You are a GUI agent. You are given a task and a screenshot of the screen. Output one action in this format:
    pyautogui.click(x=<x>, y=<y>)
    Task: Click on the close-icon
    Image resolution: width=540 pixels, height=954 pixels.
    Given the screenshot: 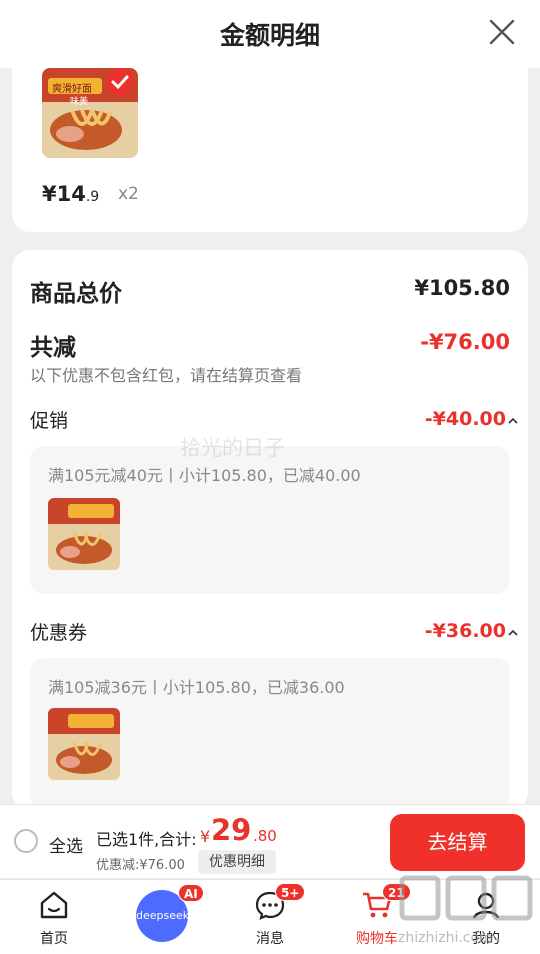 What is the action you would take?
    pyautogui.click(x=502, y=32)
    